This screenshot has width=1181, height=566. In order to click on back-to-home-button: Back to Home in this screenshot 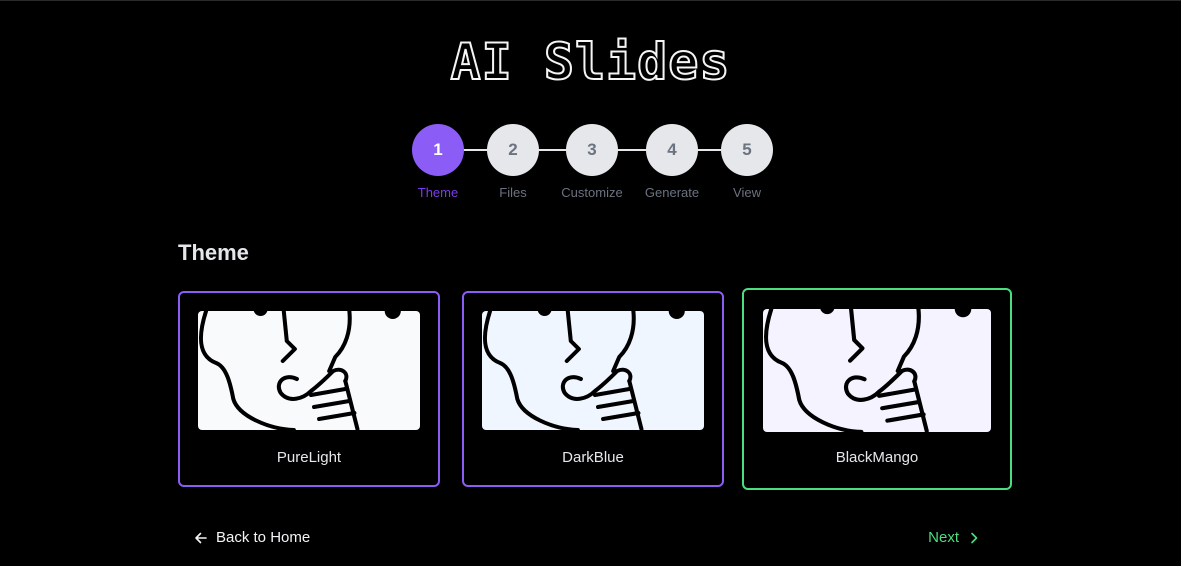, I will do `click(252, 537)`.